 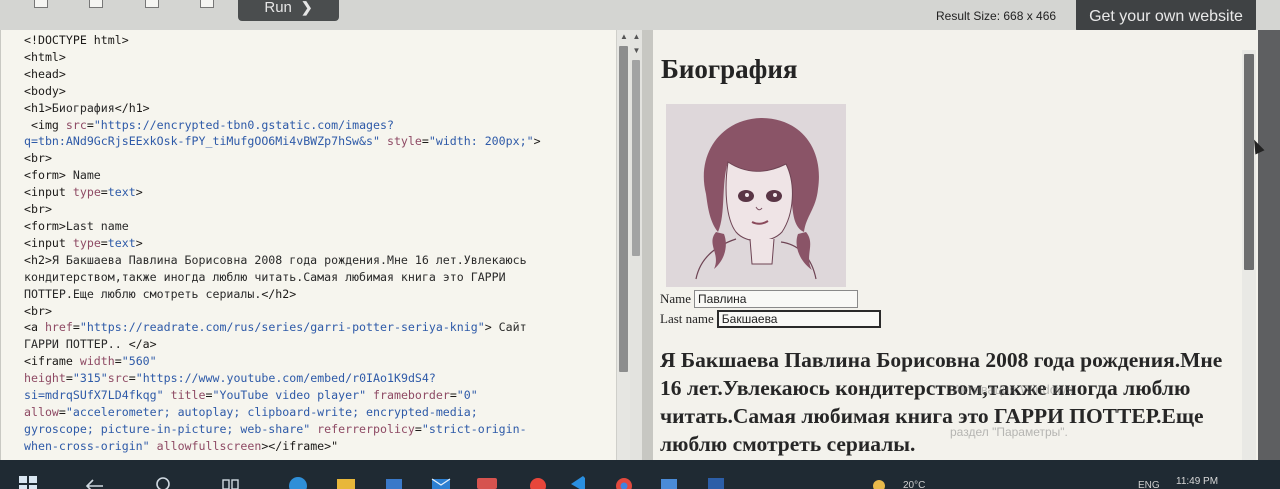 I want to click on mail-icon, so click(x=441, y=480).